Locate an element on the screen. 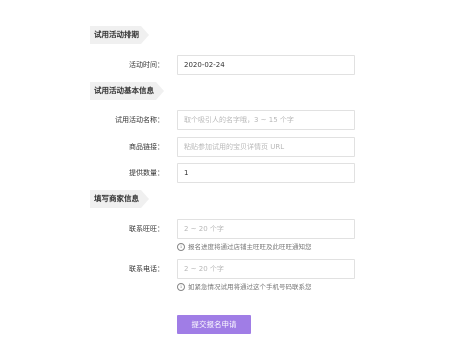  wangwang-label: 联系旺旺： is located at coordinates (146, 229).